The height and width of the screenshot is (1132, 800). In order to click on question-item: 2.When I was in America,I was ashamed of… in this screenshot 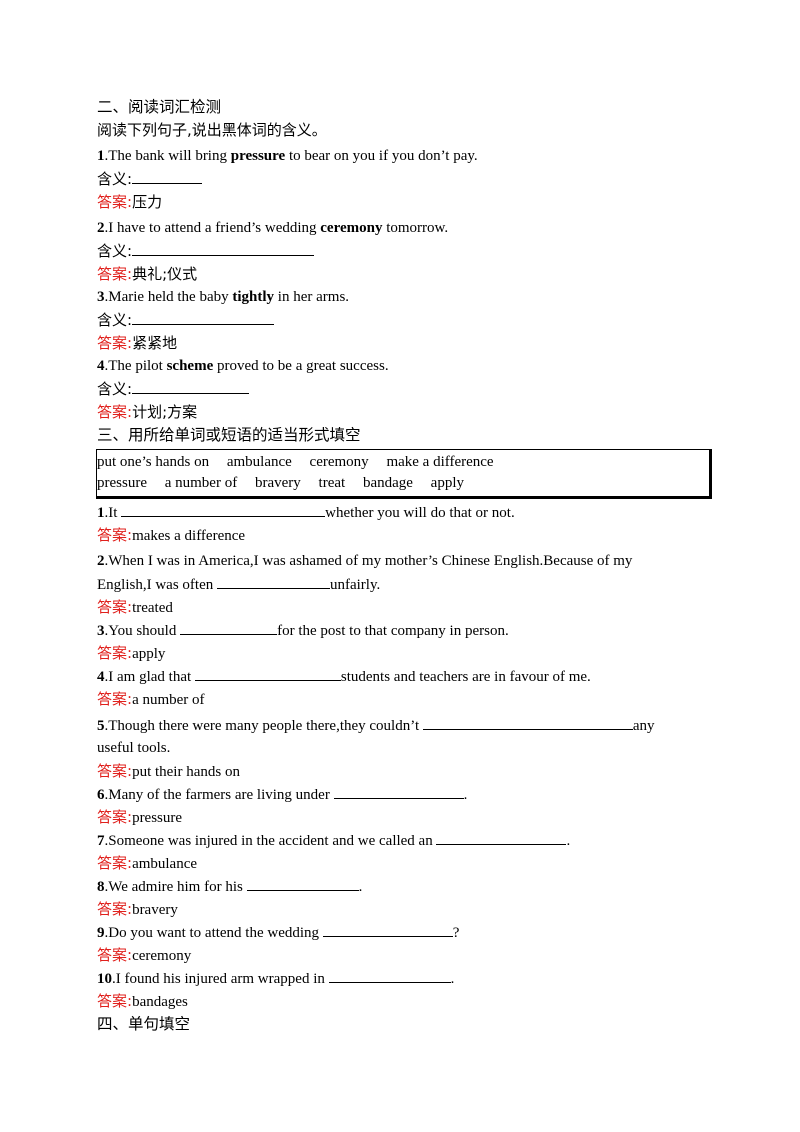, I will do `click(407, 561)`.